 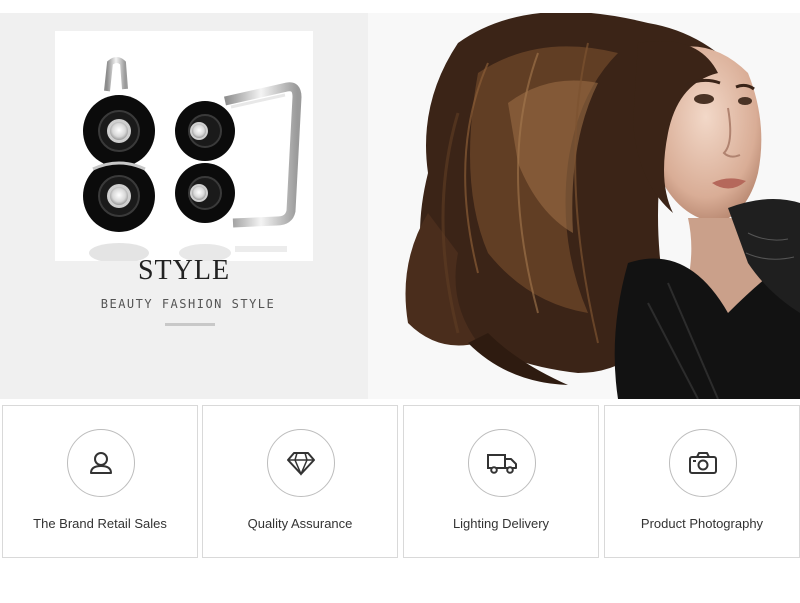 I want to click on feature-card-delivery: Lighting Delivery, so click(x=501, y=481).